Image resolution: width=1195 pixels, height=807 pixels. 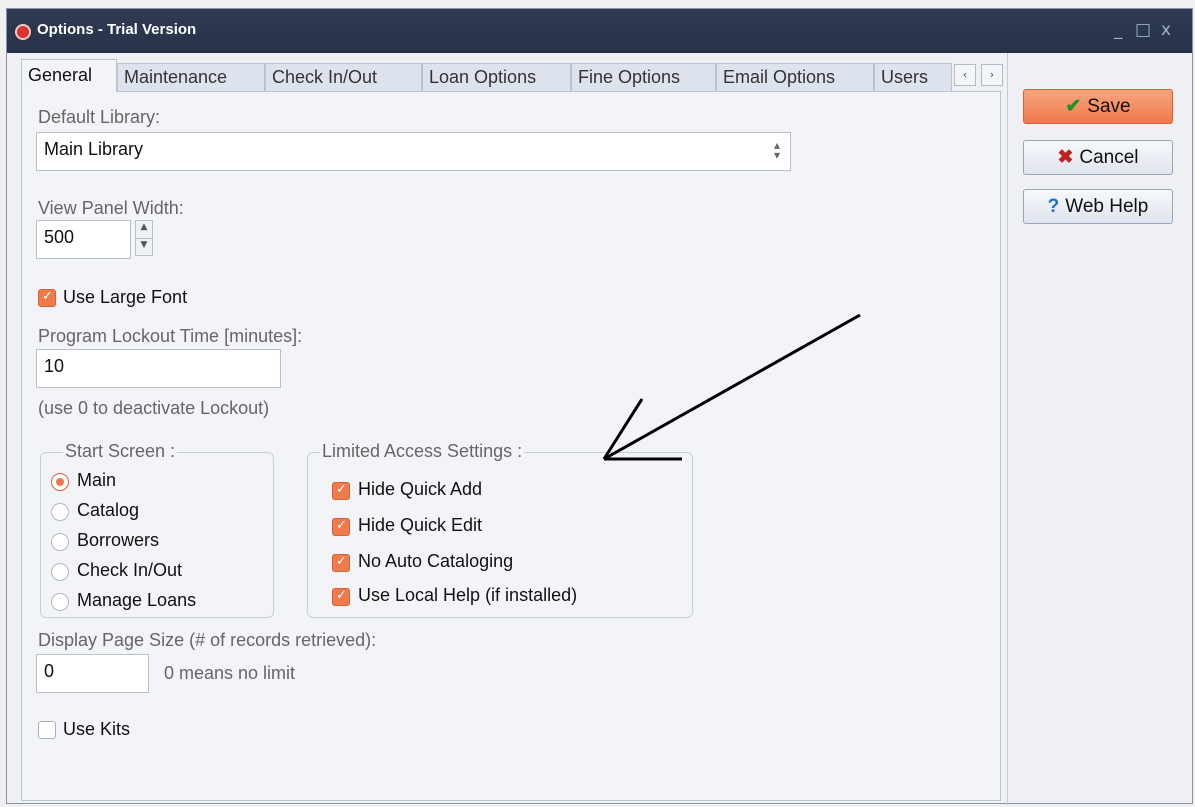 I want to click on close-button: x, so click(x=1166, y=30).